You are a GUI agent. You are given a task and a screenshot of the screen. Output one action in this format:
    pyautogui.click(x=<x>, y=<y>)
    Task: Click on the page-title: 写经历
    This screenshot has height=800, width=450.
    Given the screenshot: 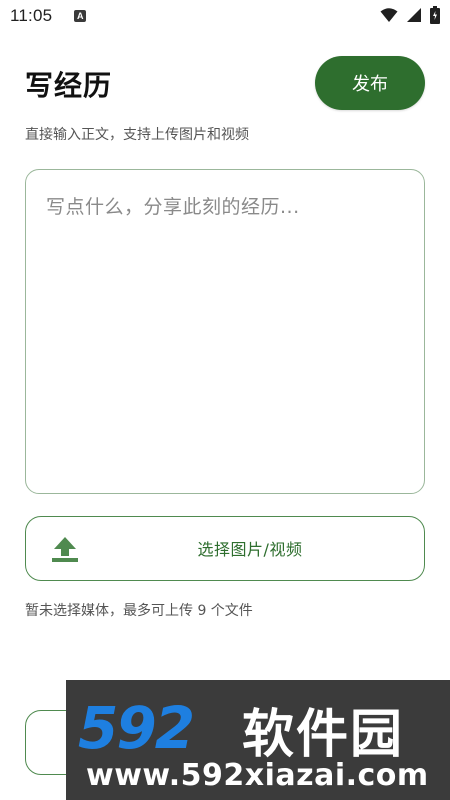 What is the action you would take?
    pyautogui.click(x=69, y=85)
    